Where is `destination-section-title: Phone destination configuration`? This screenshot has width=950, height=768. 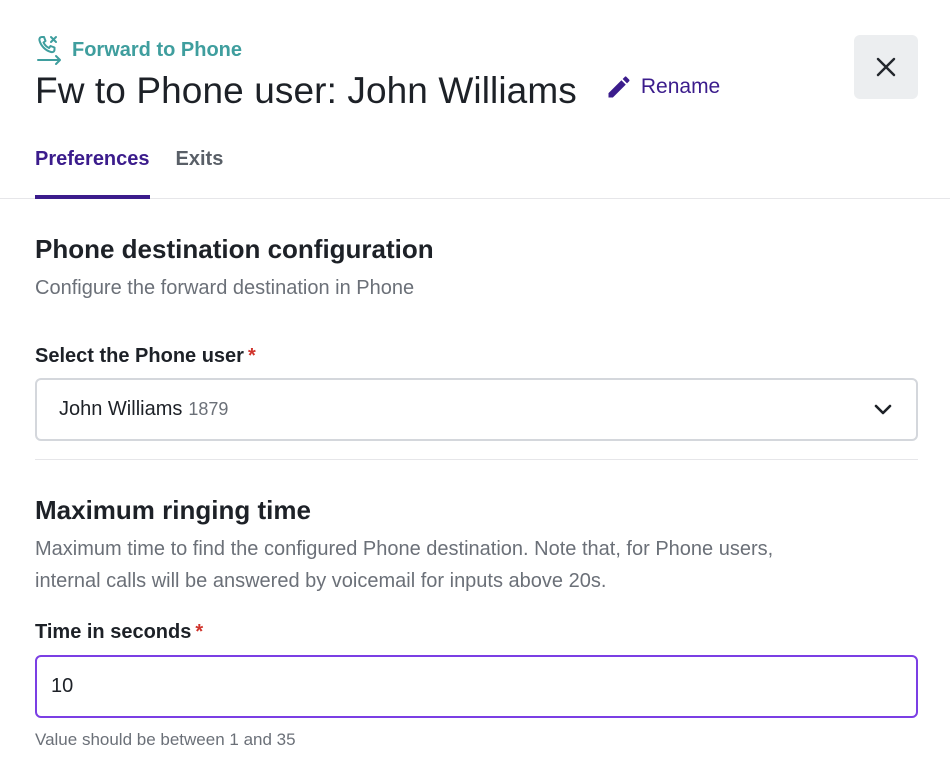
destination-section-title: Phone destination configuration is located at coordinates (234, 249).